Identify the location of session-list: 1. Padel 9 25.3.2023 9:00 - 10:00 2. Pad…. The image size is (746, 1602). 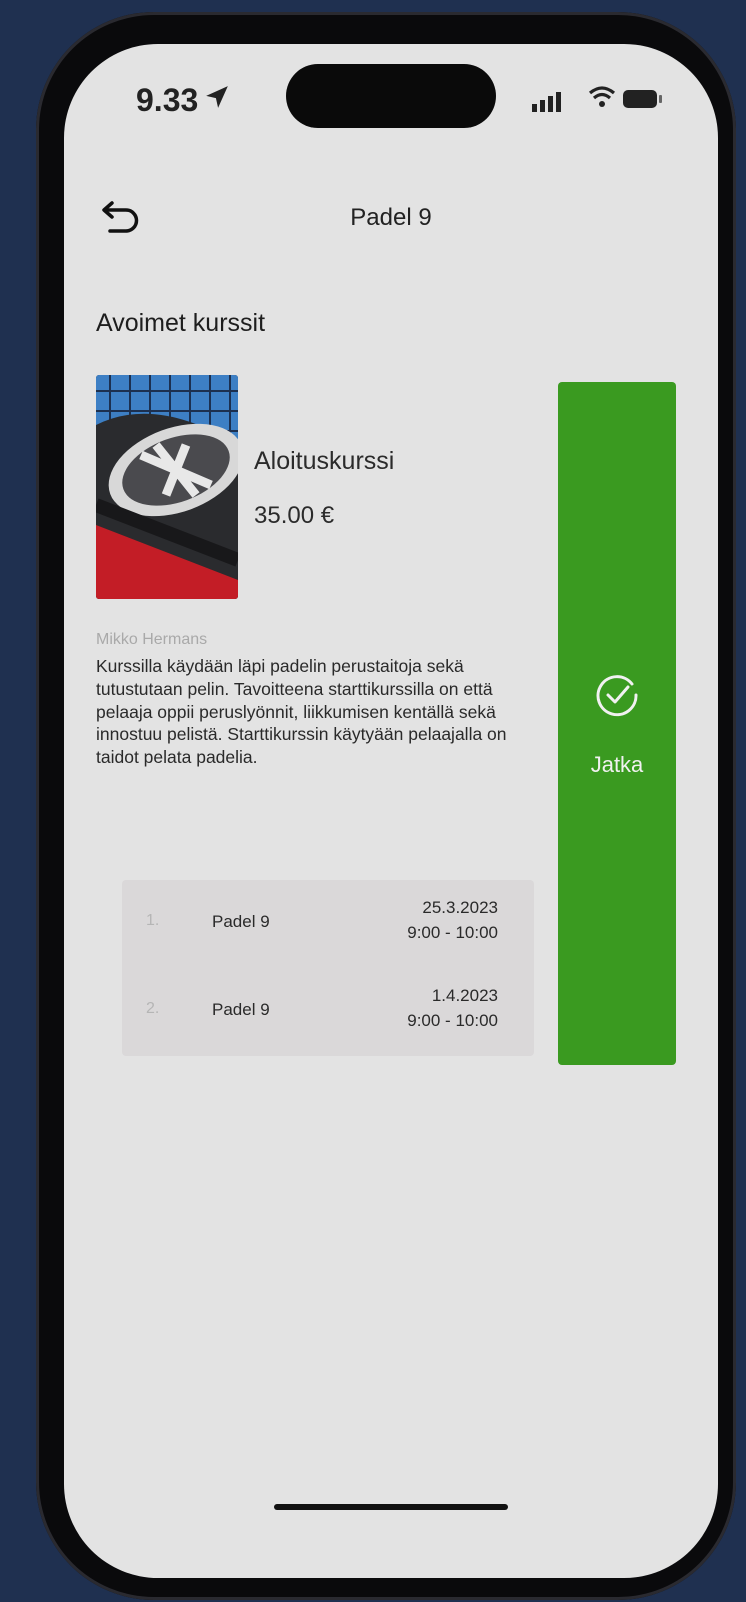
(328, 968).